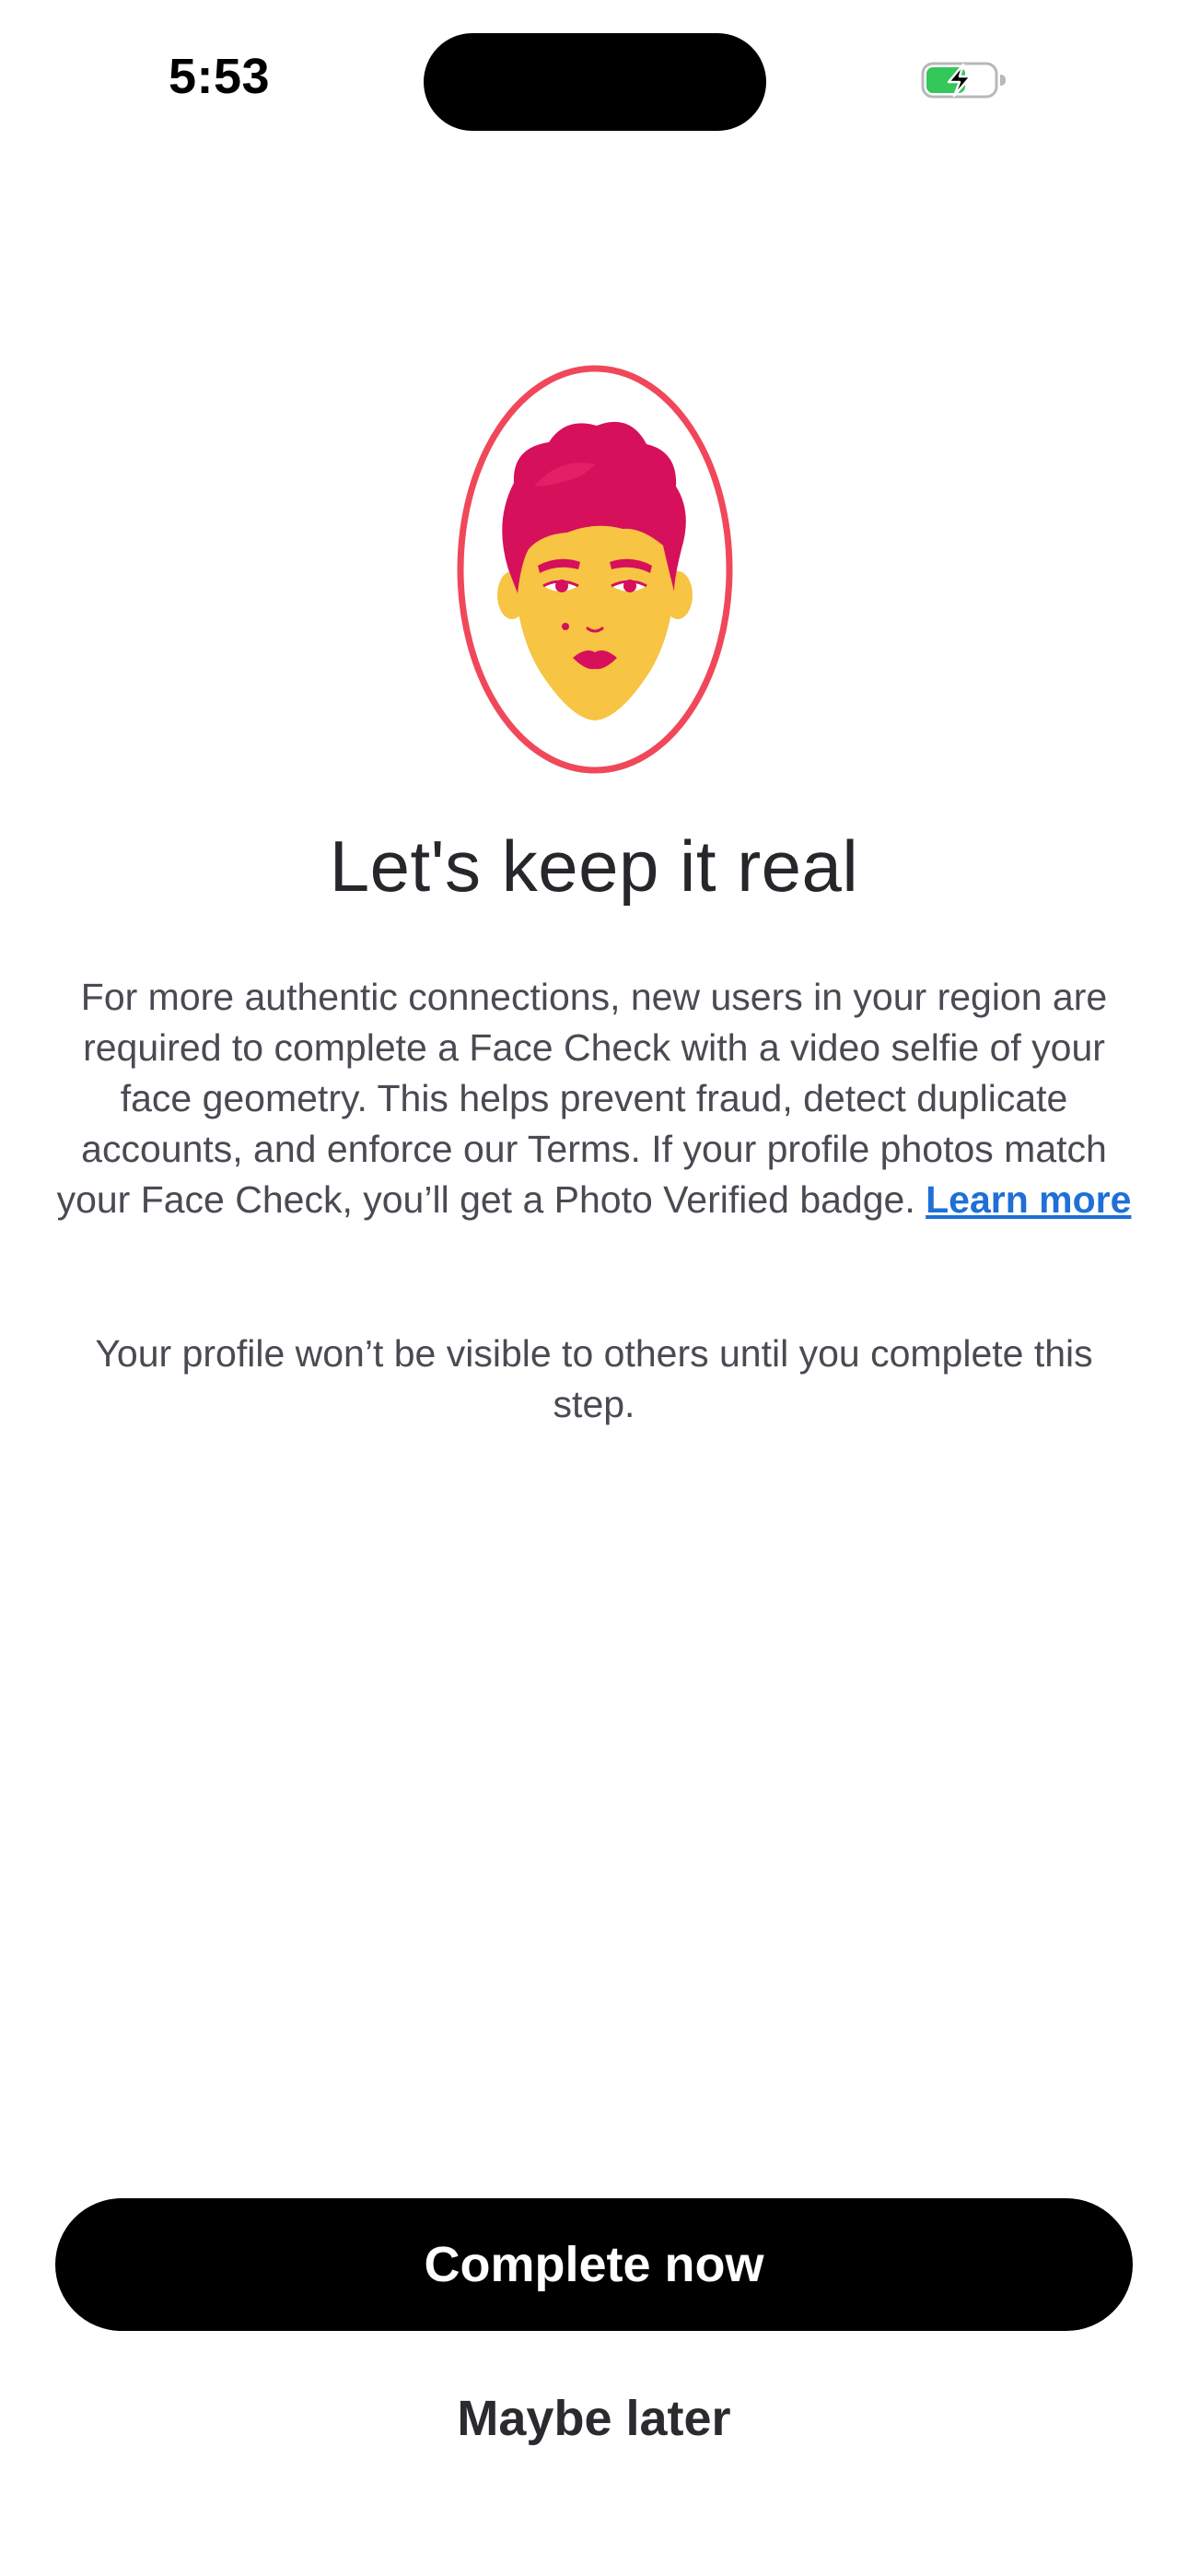 Image resolution: width=1188 pixels, height=2576 pixels. Describe the element at coordinates (594, 2418) in the screenshot. I see `maybe-later-button: Maybe later` at that location.